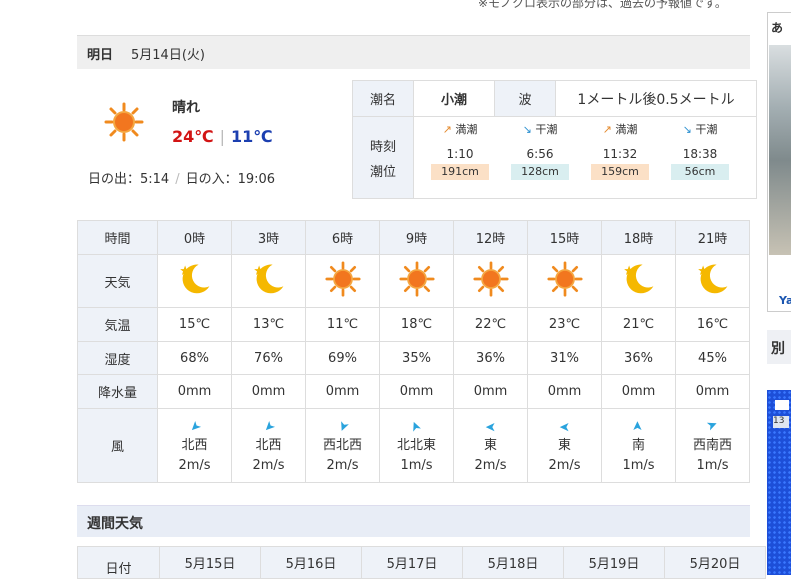  Describe the element at coordinates (638, 445) in the screenshot. I see `wind-cell: ➤ 南 1m/s` at that location.